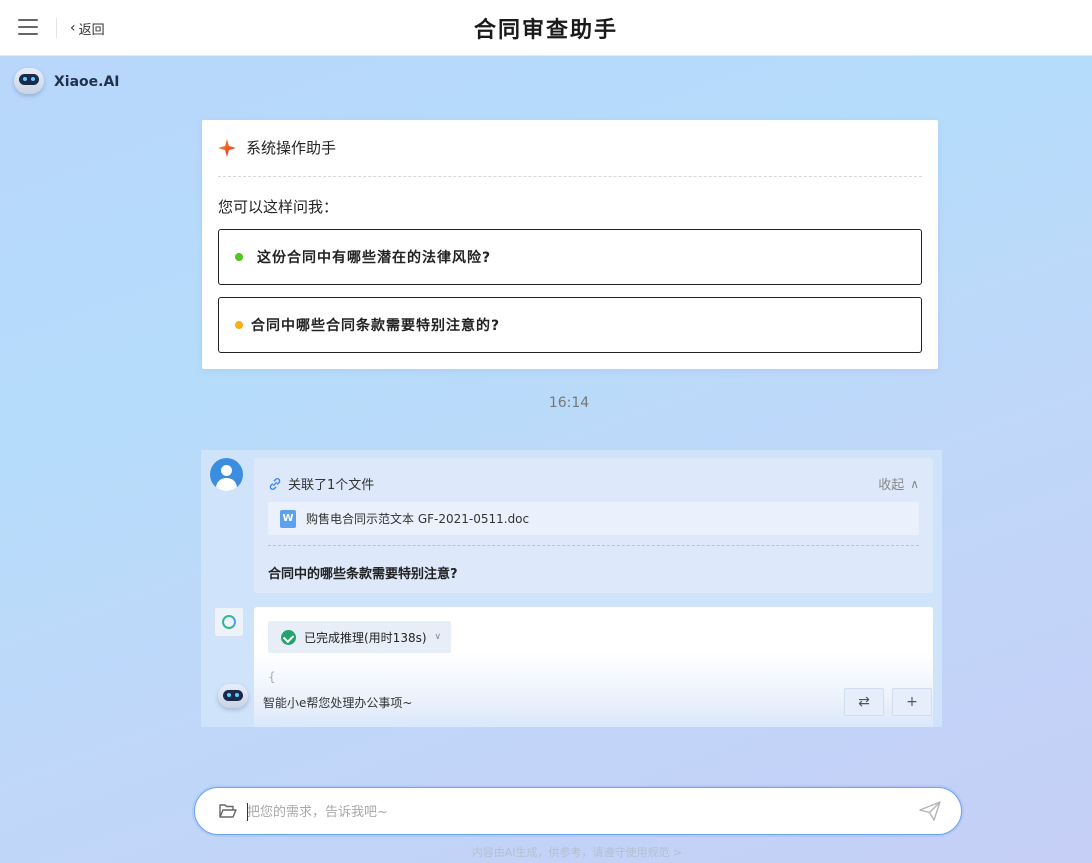  What do you see at coordinates (227, 147) in the screenshot?
I see `sparkle-icon` at bounding box center [227, 147].